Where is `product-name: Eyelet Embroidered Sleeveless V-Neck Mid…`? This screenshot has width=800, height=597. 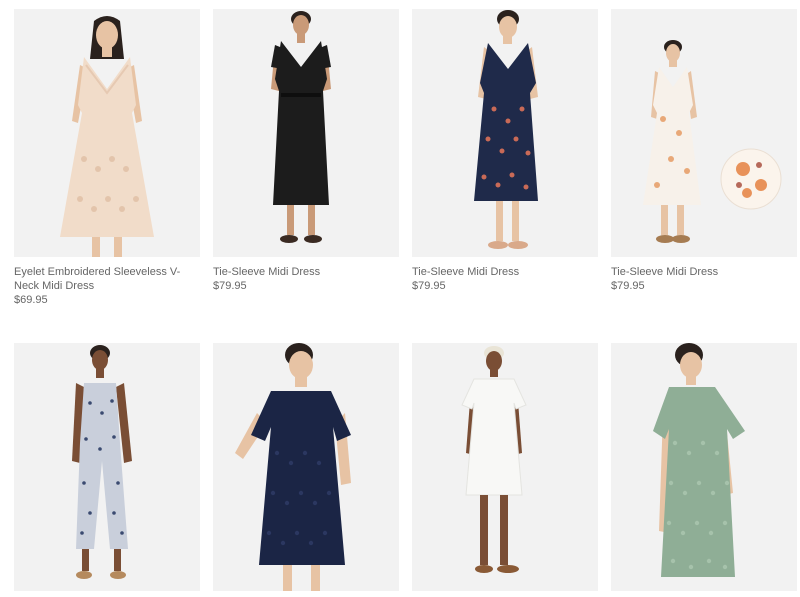
product-name: Eyelet Embroidered Sleeveless V-Neck Mid… is located at coordinates (107, 279).